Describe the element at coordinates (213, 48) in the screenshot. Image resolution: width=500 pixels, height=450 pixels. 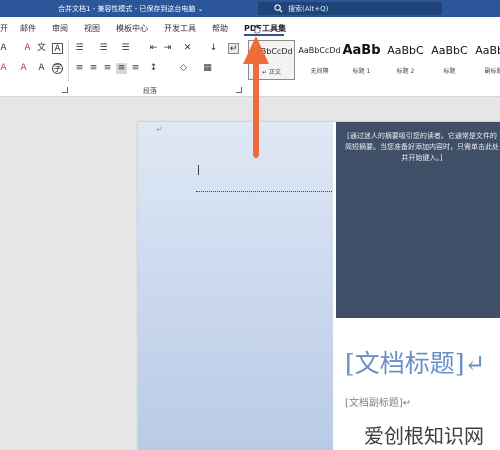
I see `sort-icon: ↓` at that location.